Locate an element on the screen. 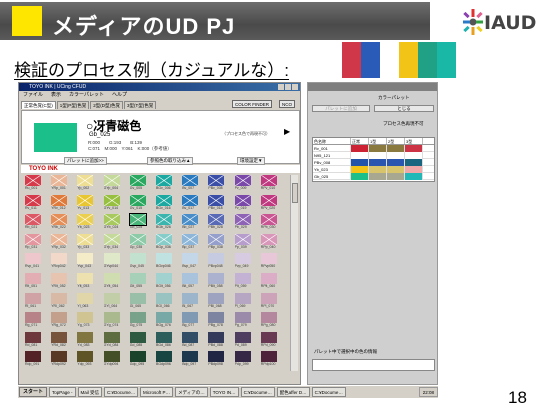  color-chip: Yd_083 is located at coordinates (85, 339).